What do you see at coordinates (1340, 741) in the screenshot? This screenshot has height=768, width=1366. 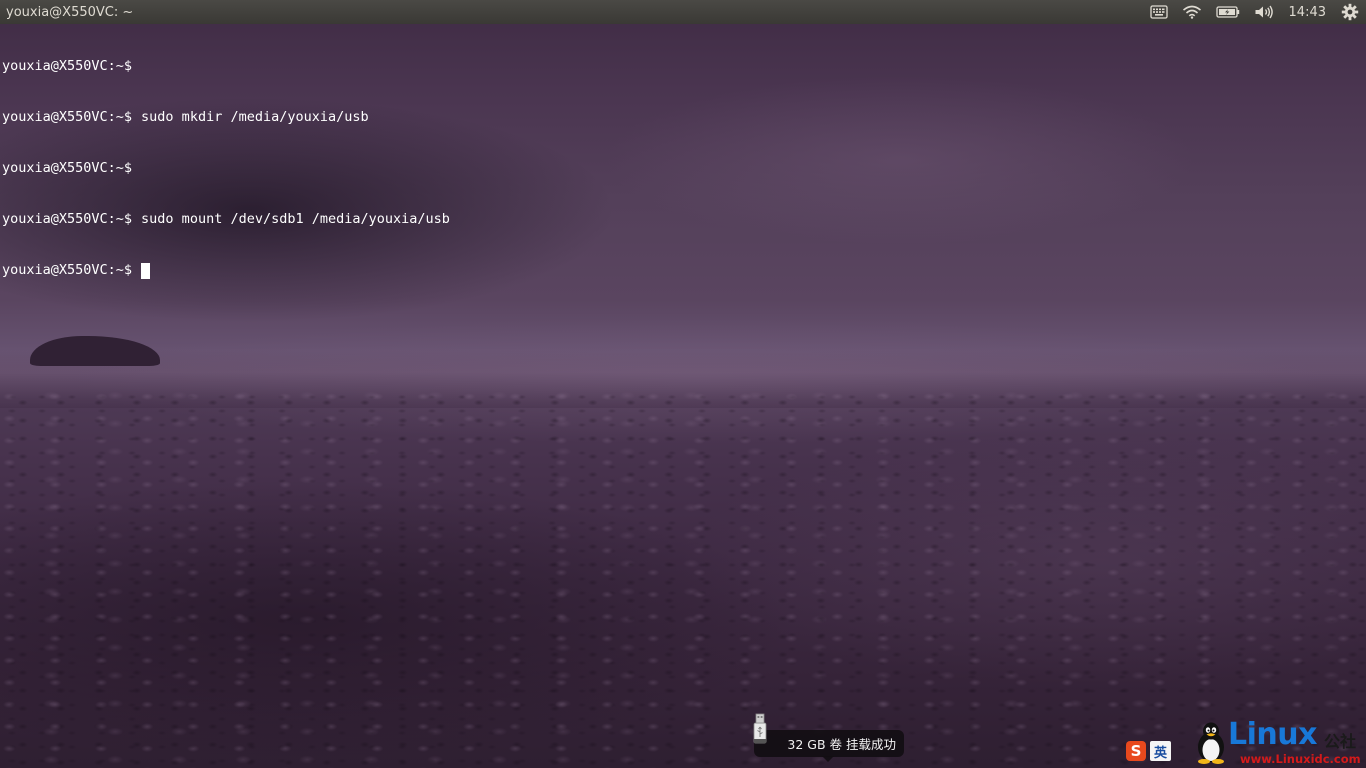 I see `watermark-suffix: 公社` at bounding box center [1340, 741].